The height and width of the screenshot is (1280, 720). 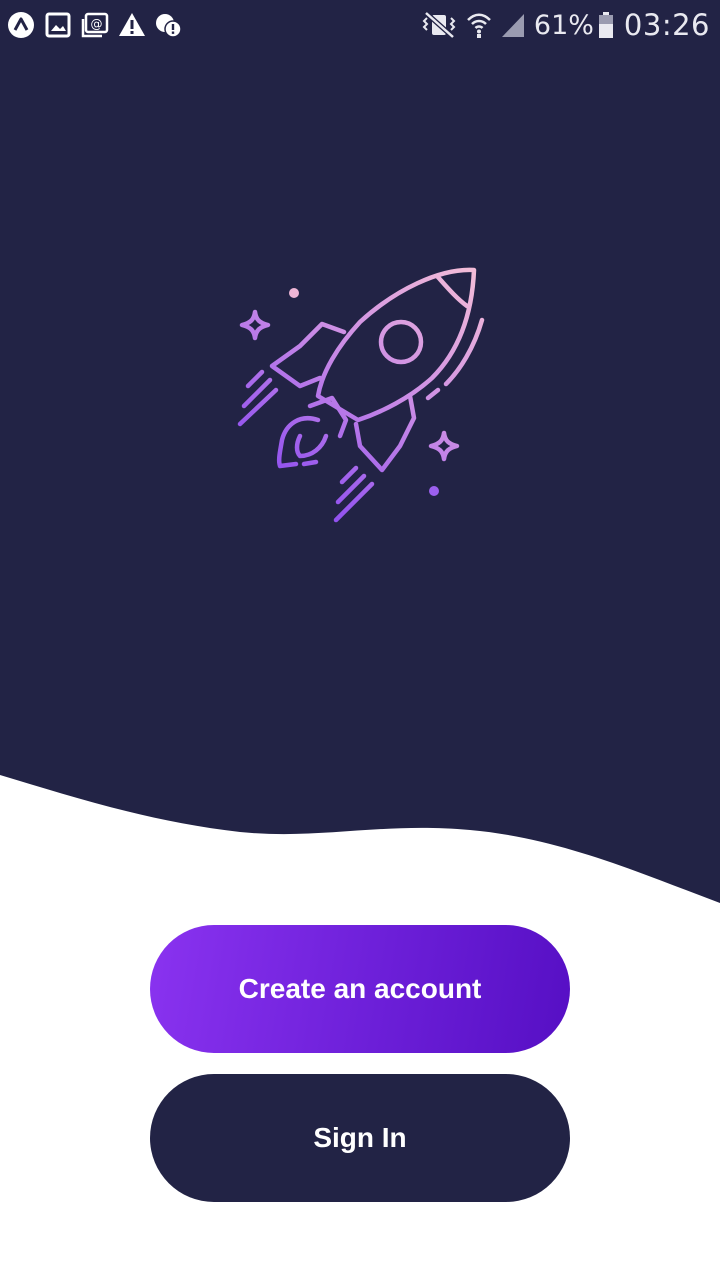 I want to click on battery-percent: 61%, so click(x=563, y=25).